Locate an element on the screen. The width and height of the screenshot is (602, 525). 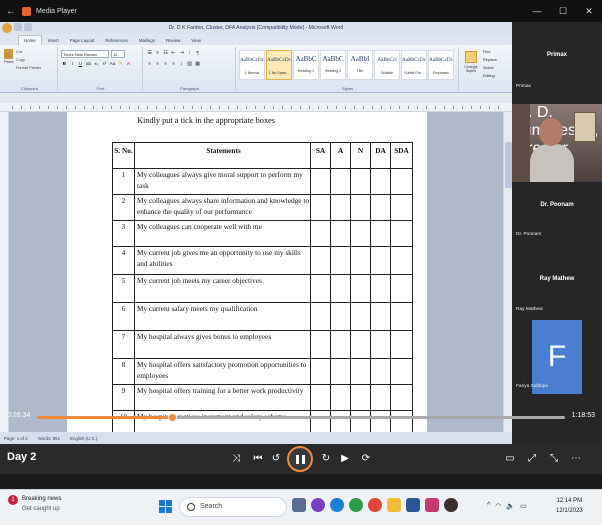
sort-icon: ↕ is located at coordinates (189, 53).